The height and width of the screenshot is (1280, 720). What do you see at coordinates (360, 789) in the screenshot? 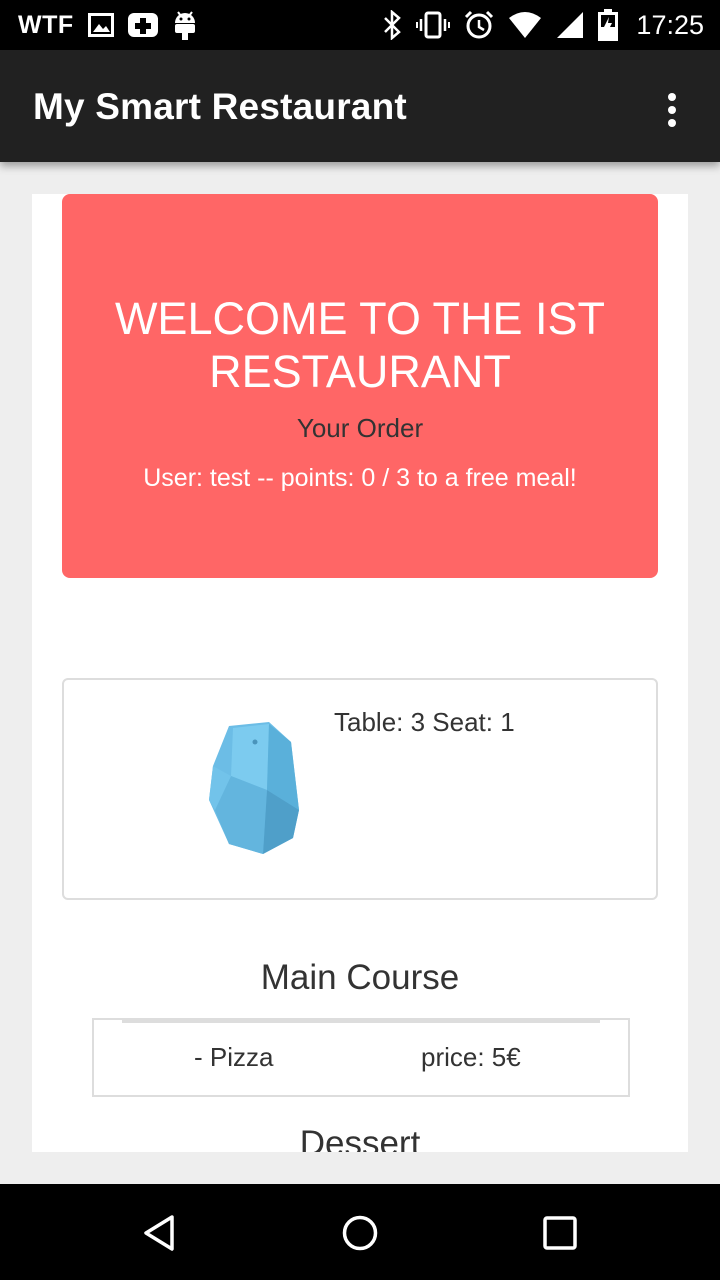
I see `table-info-card: Table: 3 Seat: 1` at bounding box center [360, 789].